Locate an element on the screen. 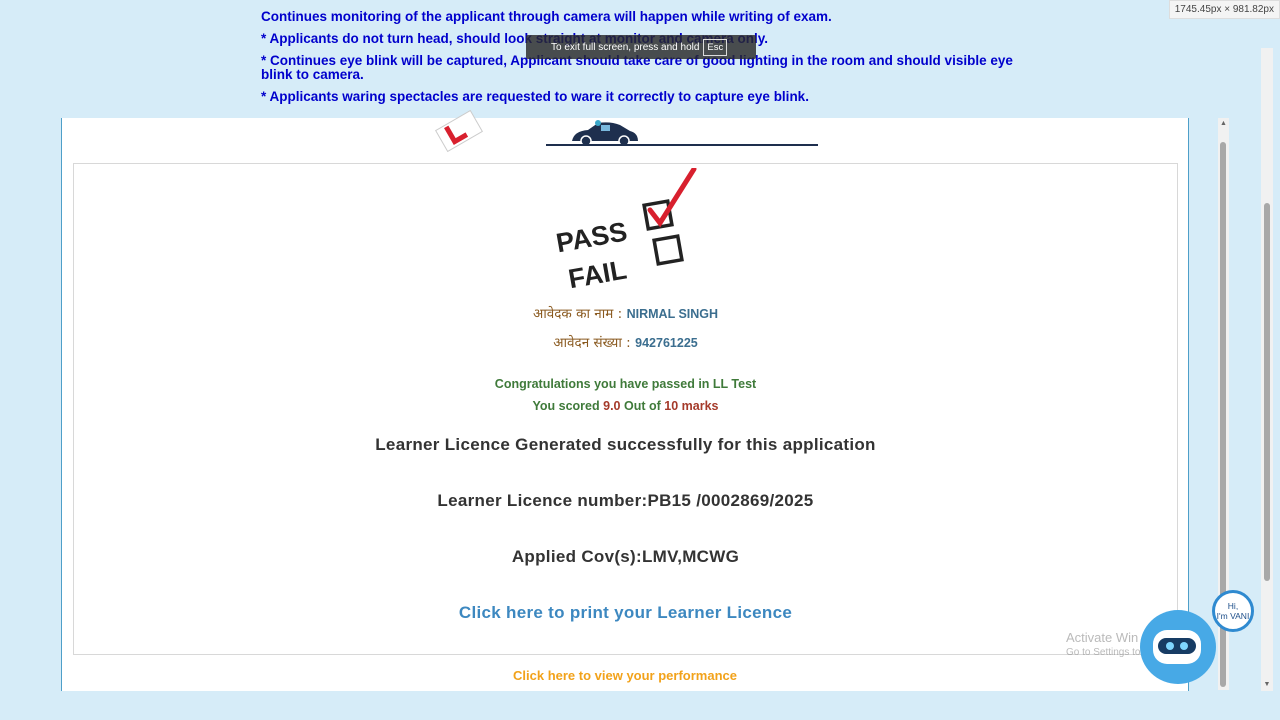 The height and width of the screenshot is (720, 1280). watermark-subtitle: Go to Settings to is located at coordinates (1103, 652).